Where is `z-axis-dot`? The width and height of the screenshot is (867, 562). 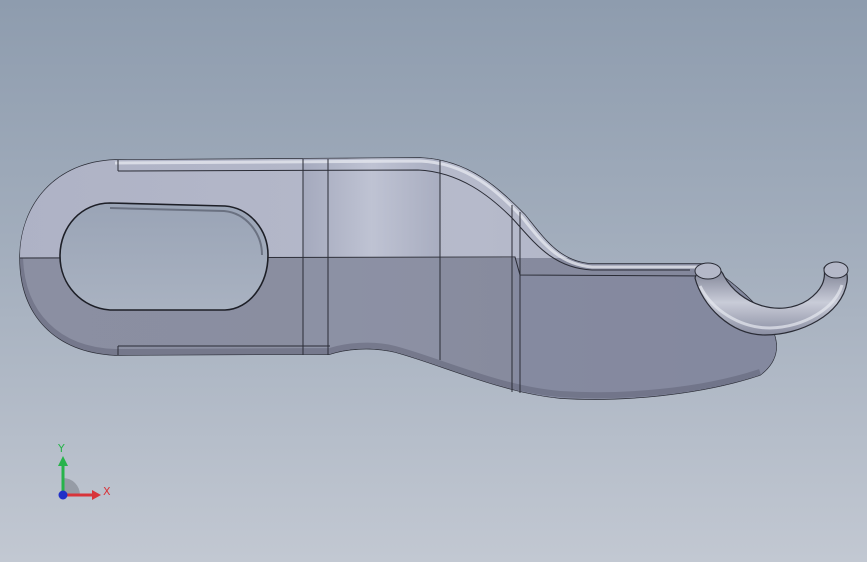
z-axis-dot is located at coordinates (63, 495).